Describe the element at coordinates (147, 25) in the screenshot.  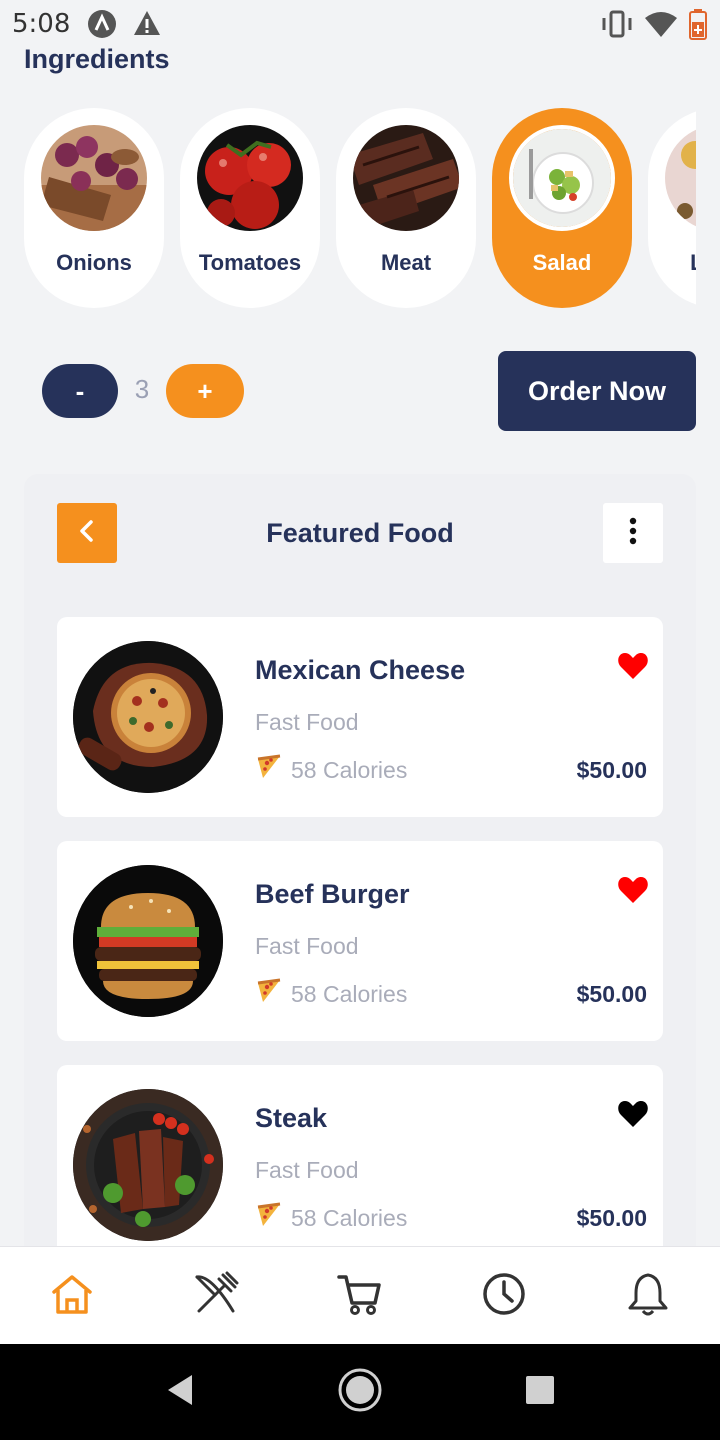
I see `warning-icon` at that location.